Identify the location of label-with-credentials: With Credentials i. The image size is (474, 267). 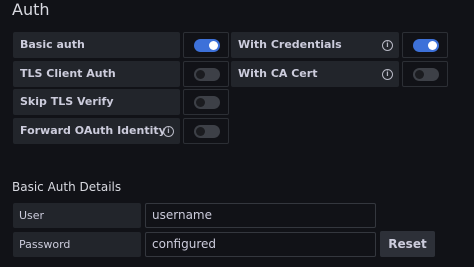
(315, 45).